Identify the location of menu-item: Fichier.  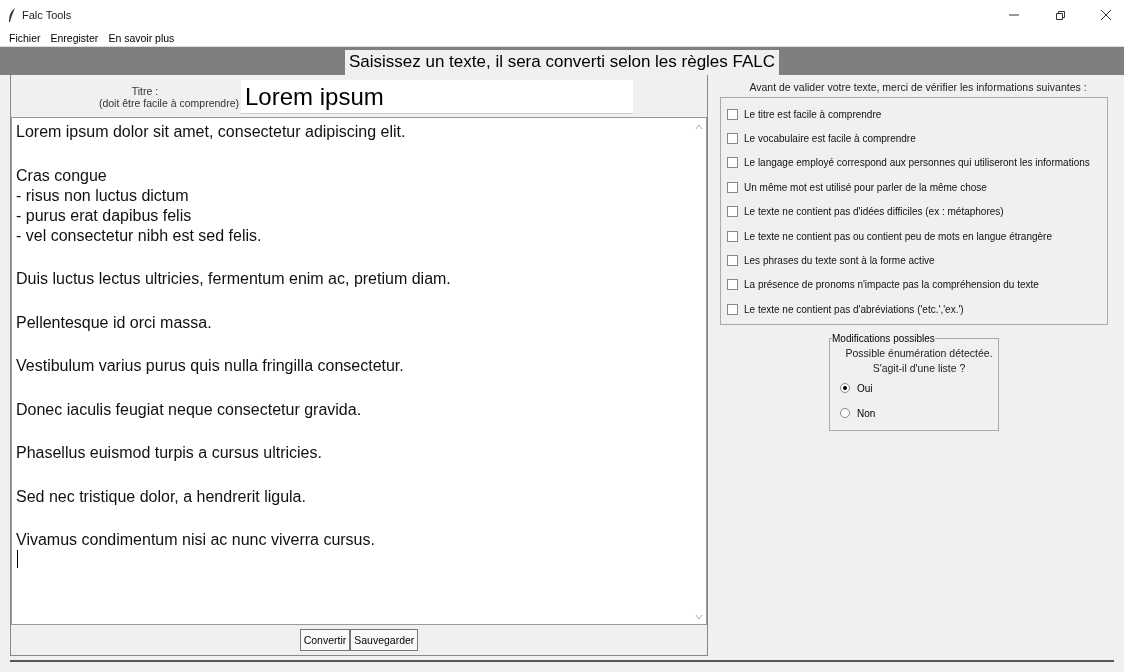
(25, 38).